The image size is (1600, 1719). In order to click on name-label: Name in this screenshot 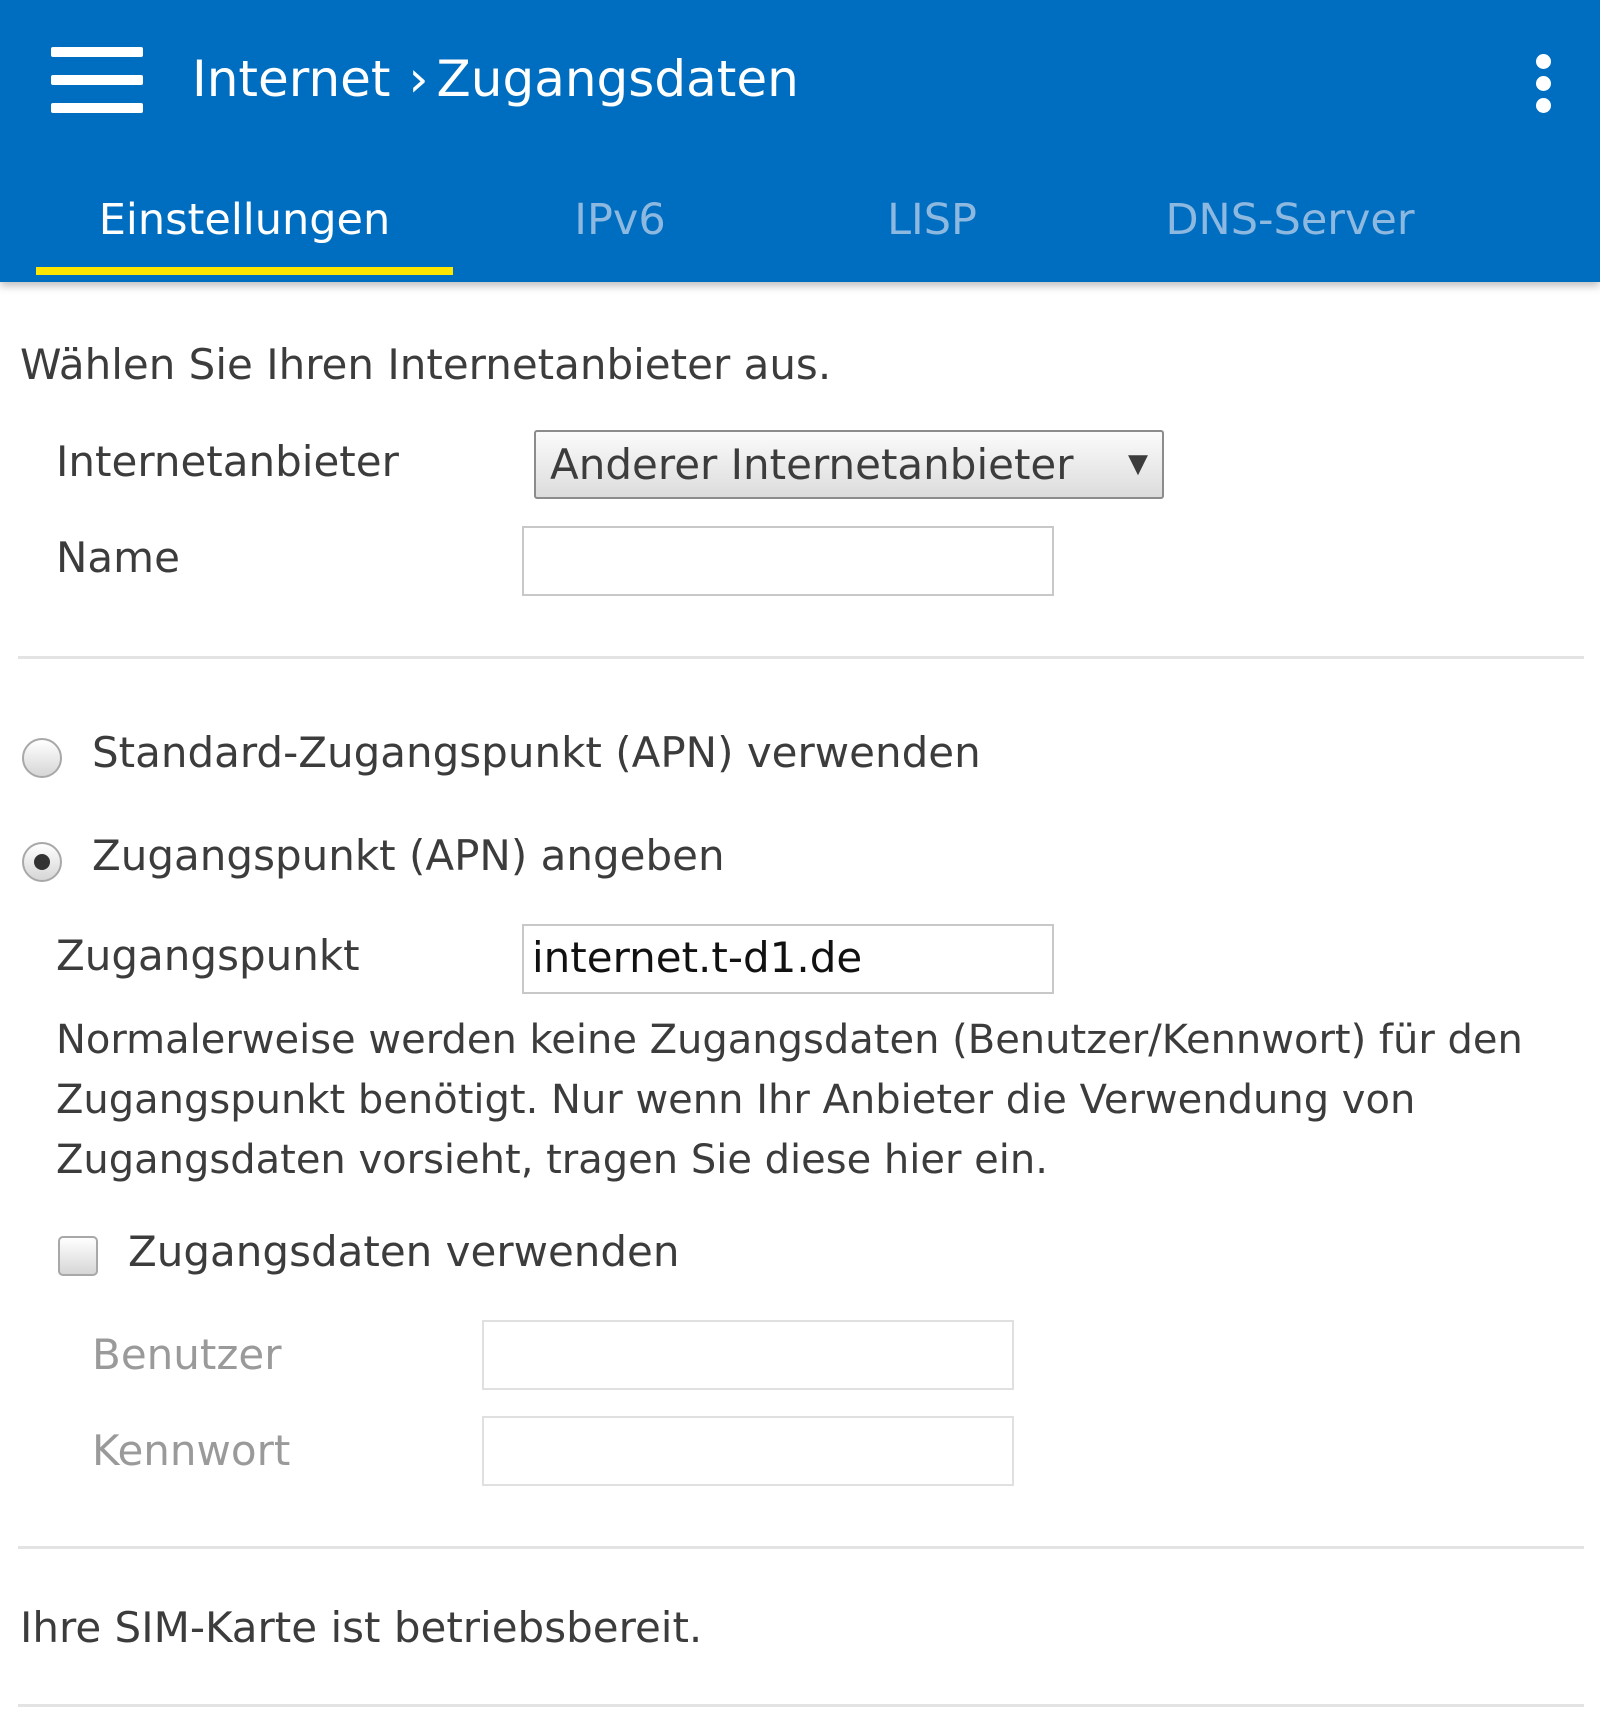, I will do `click(118, 557)`.